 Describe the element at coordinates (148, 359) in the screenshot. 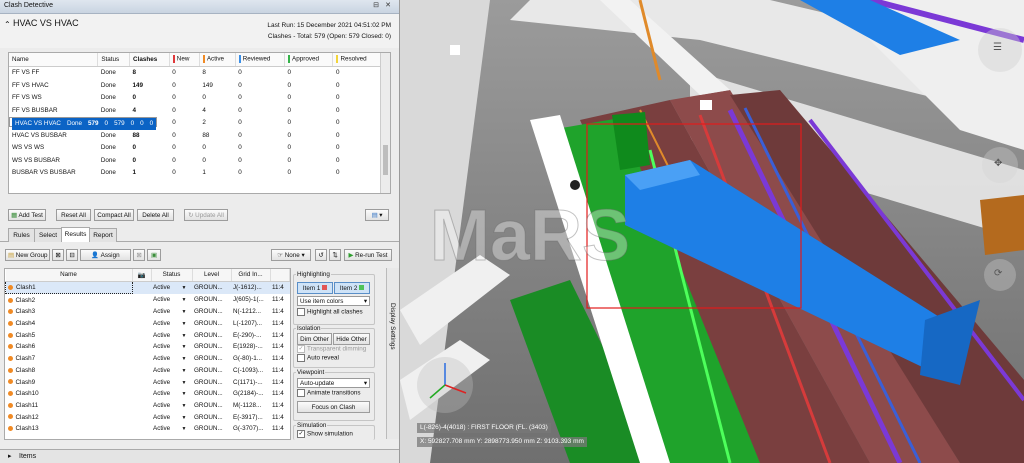

I see `clash-row: Clash7 Active ▼ GROUN... G(-80)-1... 11:4` at that location.